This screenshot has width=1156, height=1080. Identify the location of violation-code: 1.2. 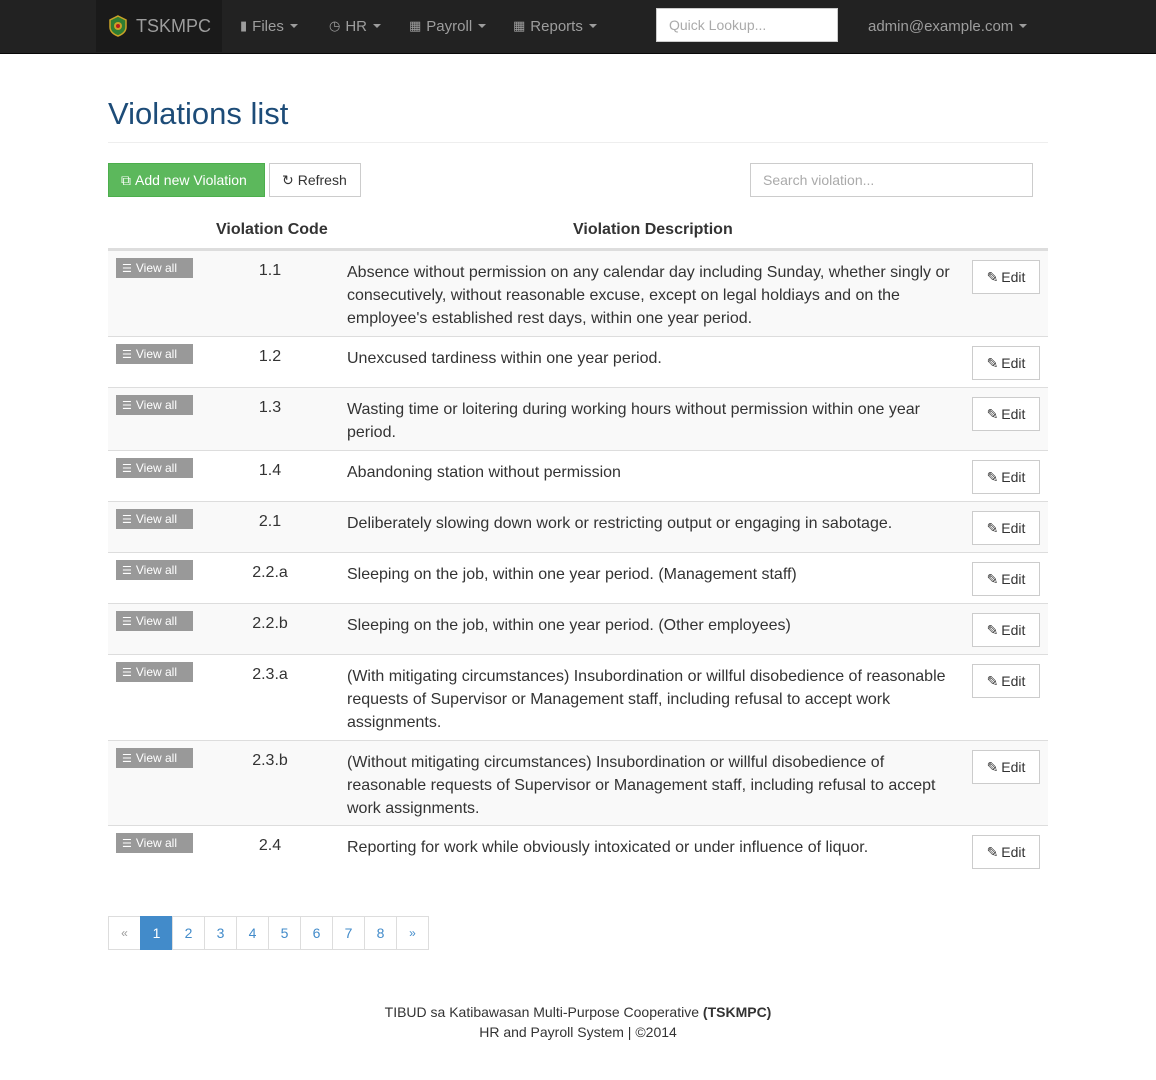
(270, 356).